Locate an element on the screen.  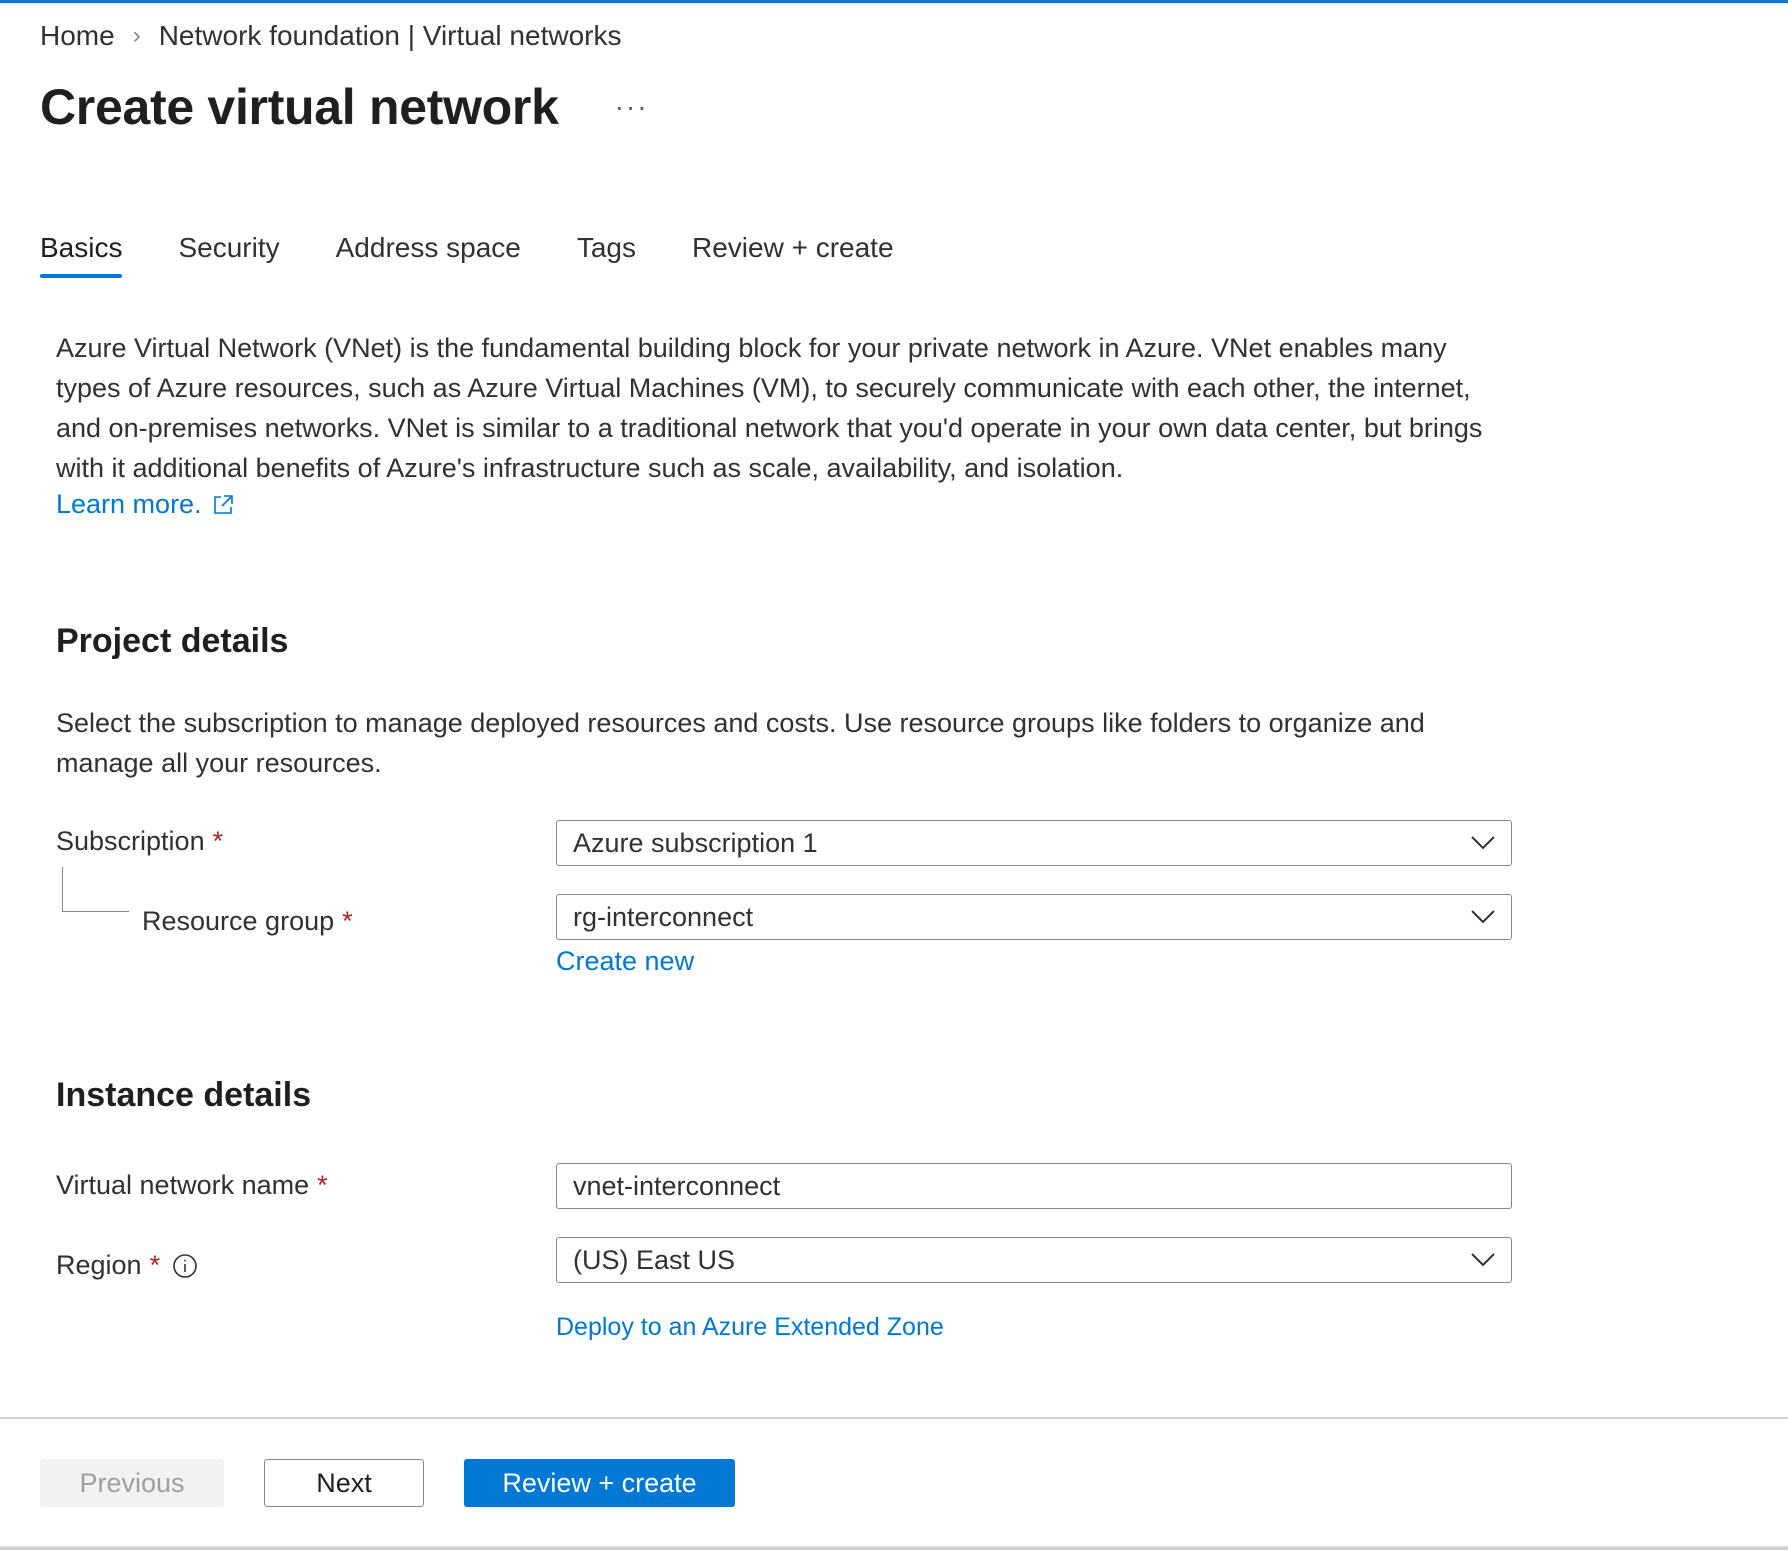
region-label: Region * is located at coordinates (127, 1265).